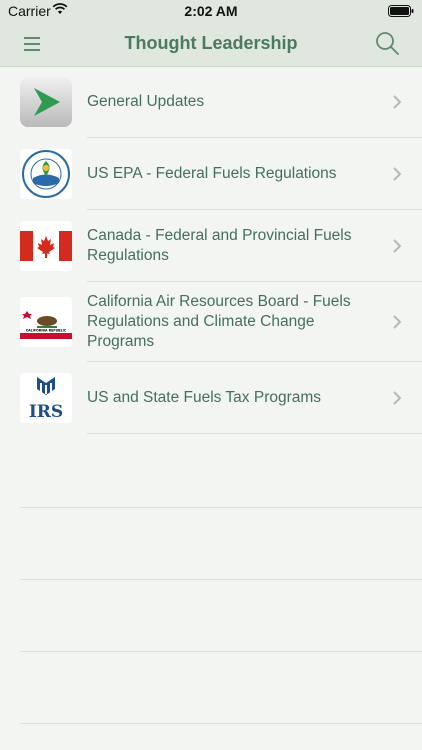  Describe the element at coordinates (146, 101) in the screenshot. I see `list-item-label: General Updates` at that location.